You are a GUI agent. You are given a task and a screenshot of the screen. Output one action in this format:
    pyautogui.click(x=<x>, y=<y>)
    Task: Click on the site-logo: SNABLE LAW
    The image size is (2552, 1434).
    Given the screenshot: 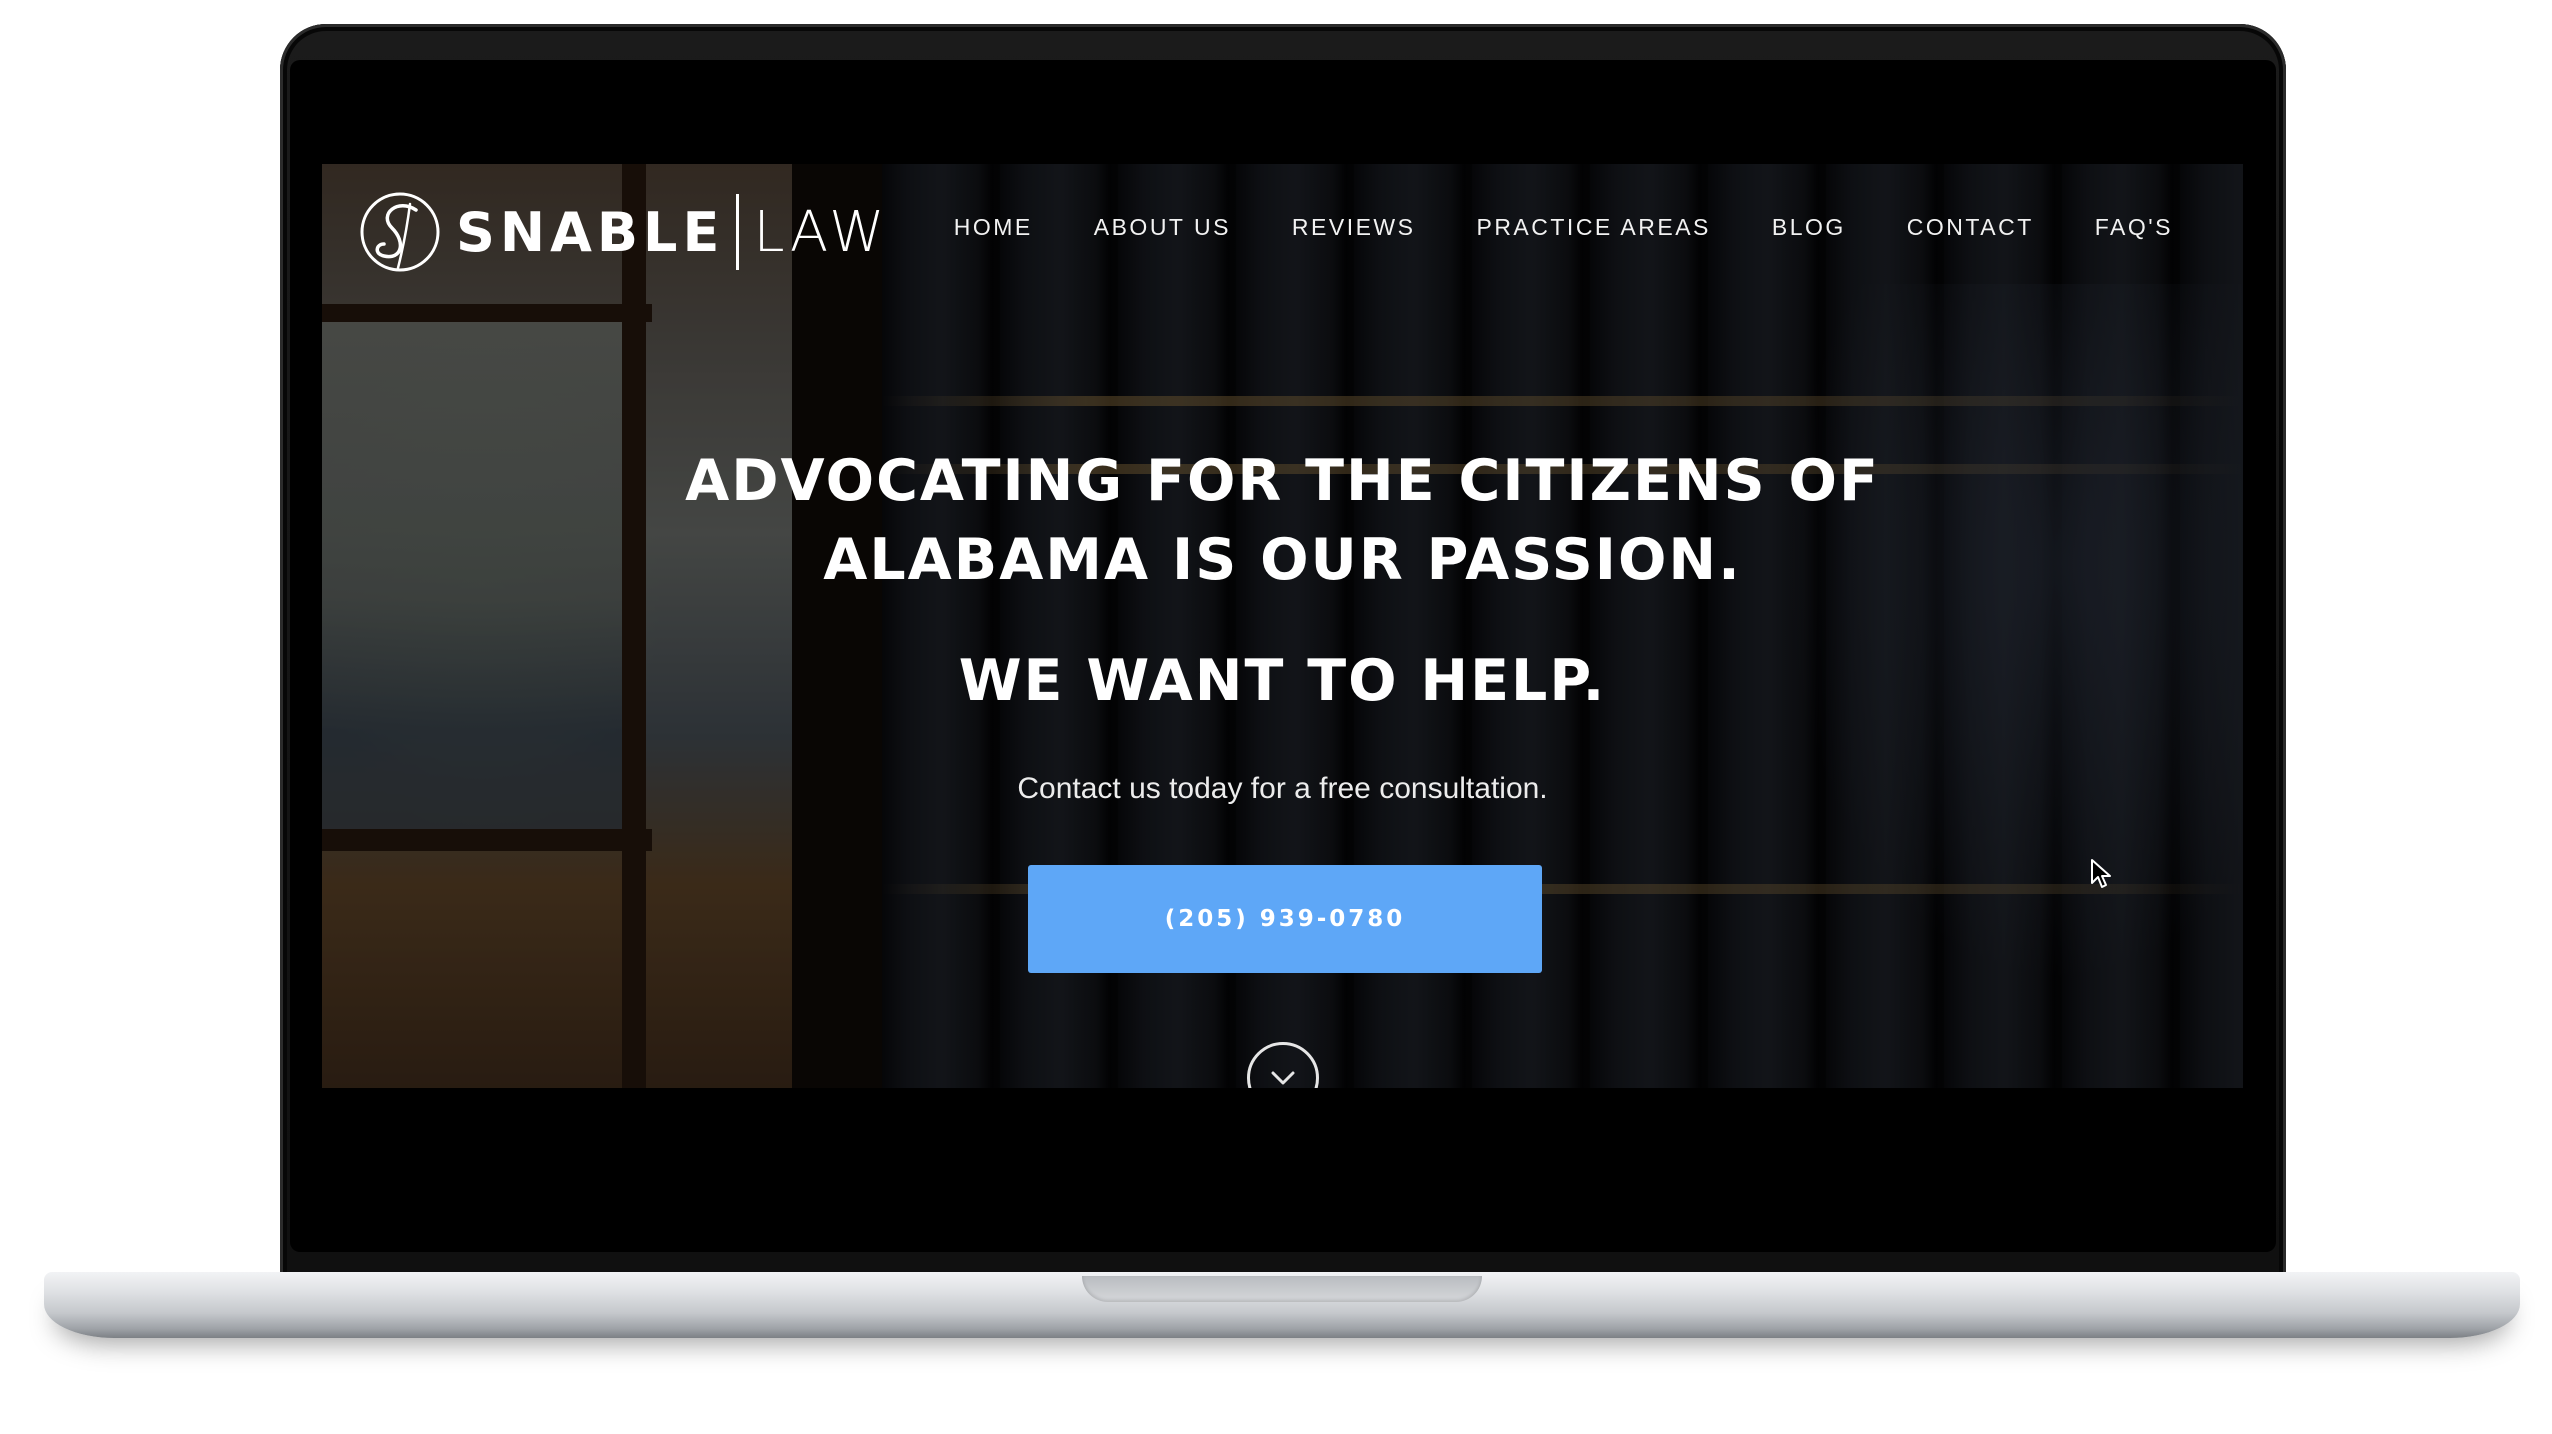 What is the action you would take?
    pyautogui.click(x=623, y=232)
    